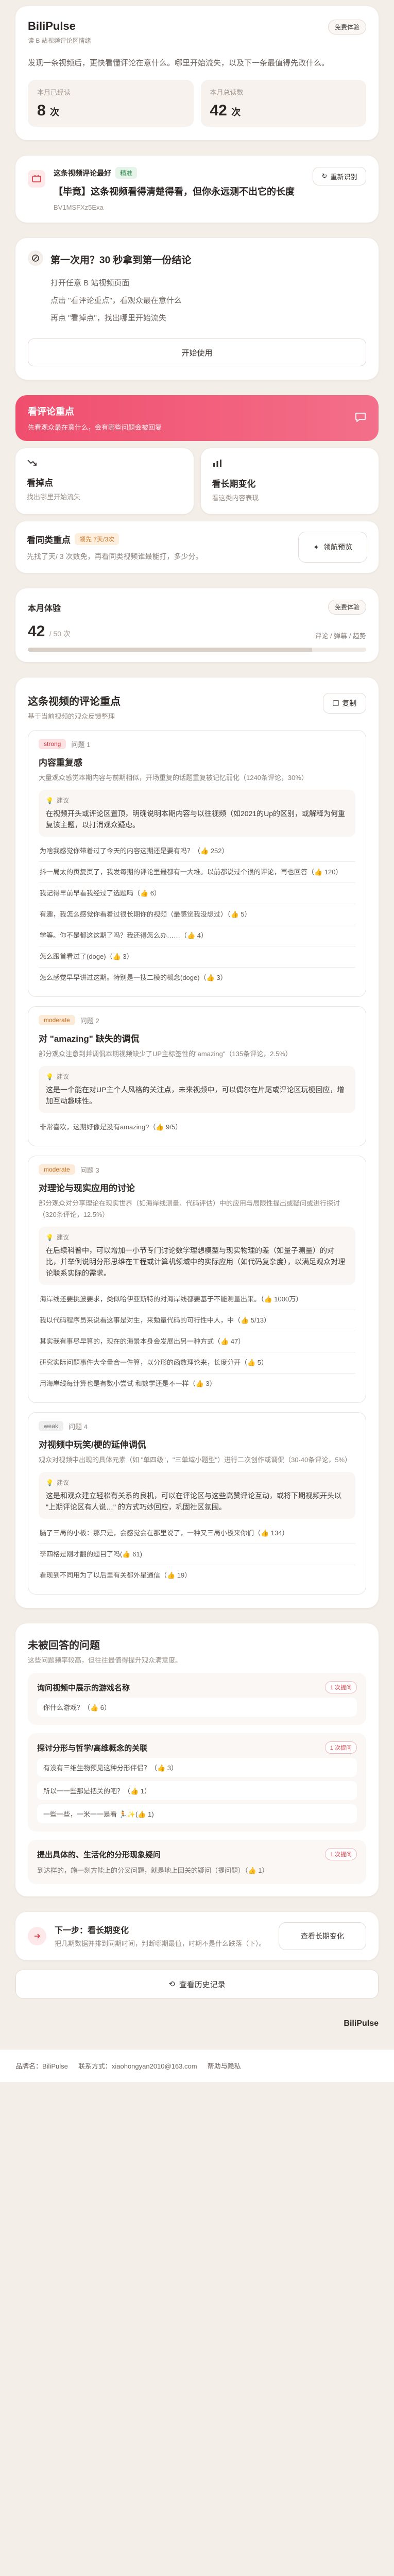 The image size is (394, 2576). What do you see at coordinates (95, 427) in the screenshot?
I see `comment-focus-subtitle: 先看观众最在意什么，会有哪些问题会被回复` at bounding box center [95, 427].